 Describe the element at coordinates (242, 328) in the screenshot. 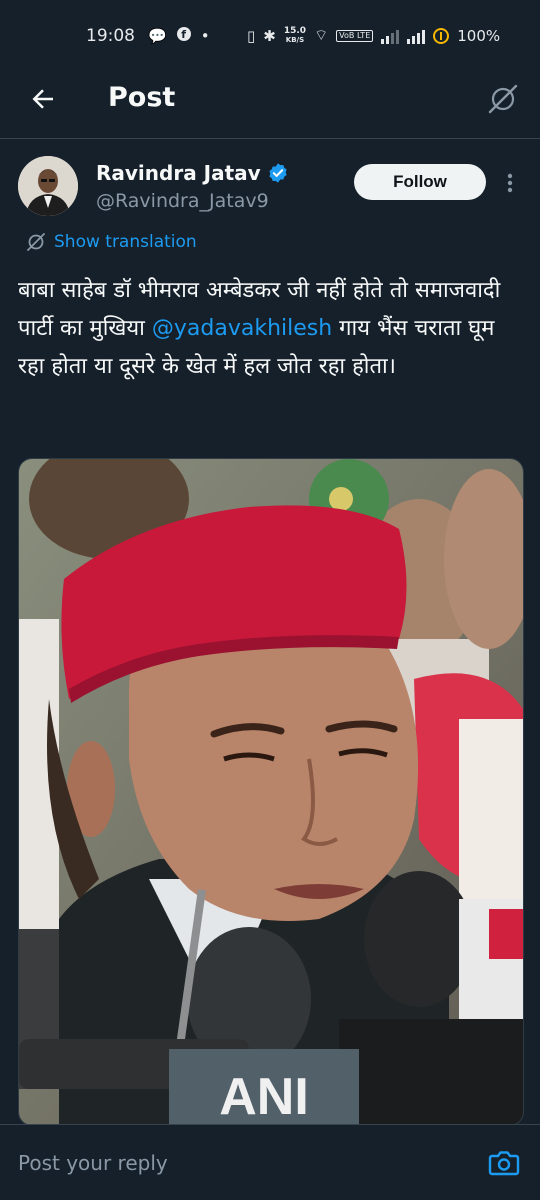

I see `mention-link: @yadavakhilesh` at that location.